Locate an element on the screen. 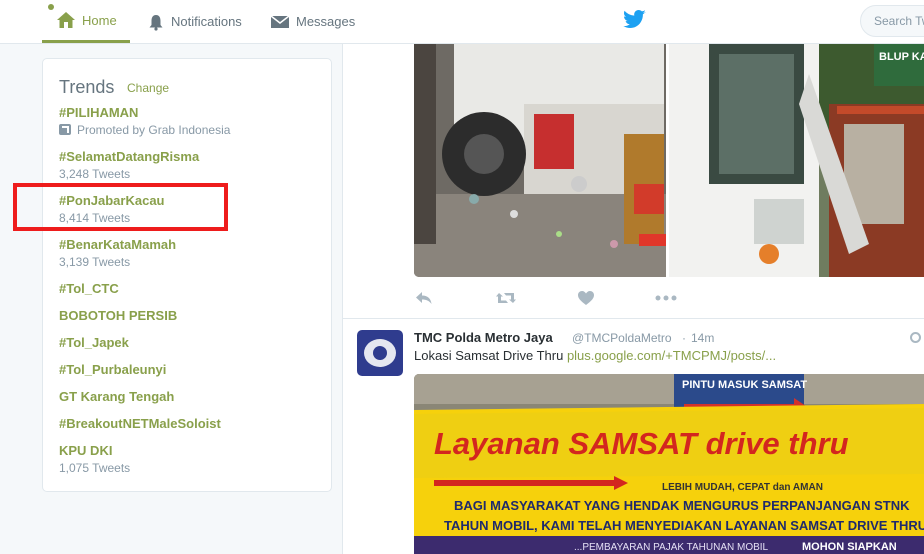 Image resolution: width=924 pixels, height=554 pixels. trend-item: #BreakoutNETMaleSoloist is located at coordinates (189, 424).